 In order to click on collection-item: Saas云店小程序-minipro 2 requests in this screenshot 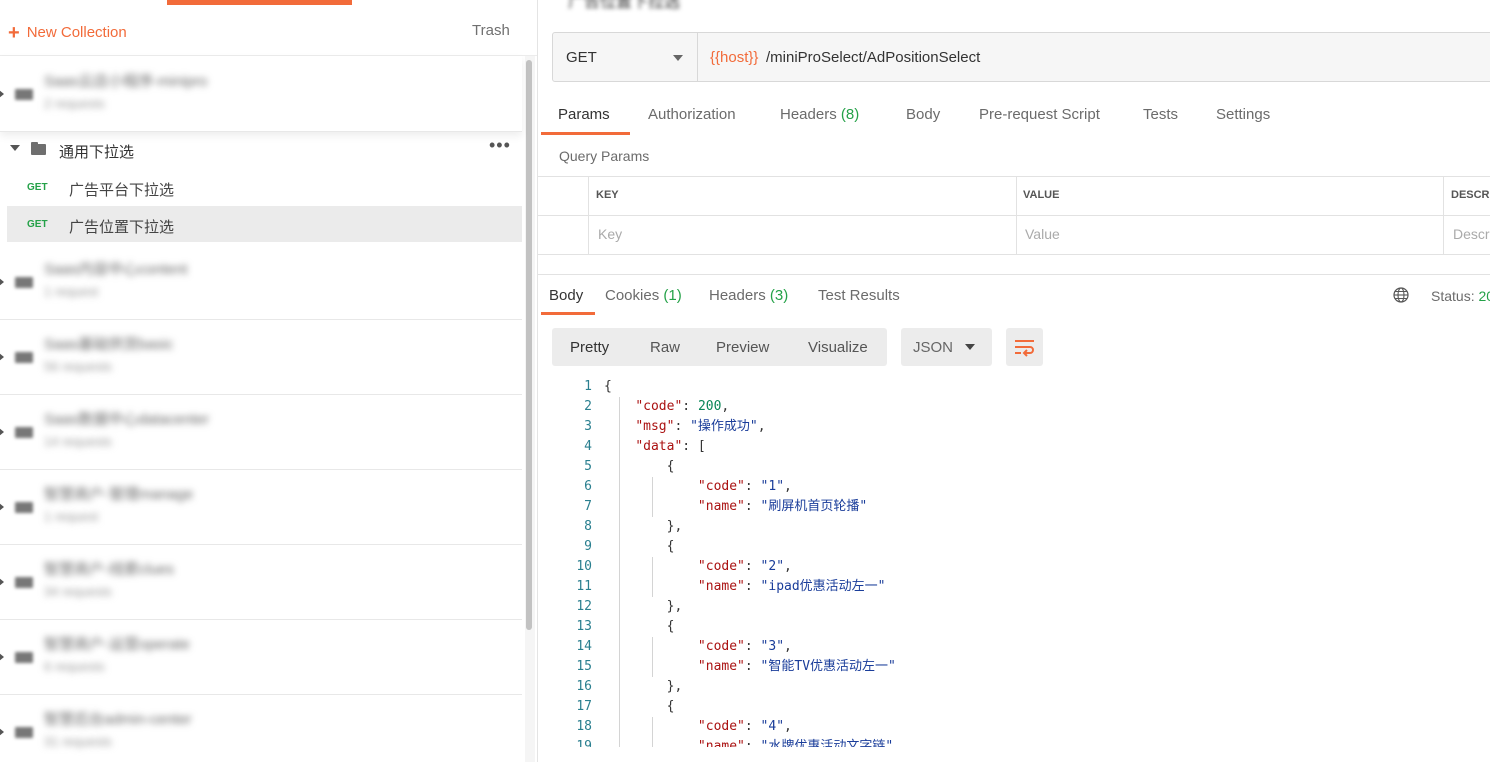, I will do `click(261, 94)`.